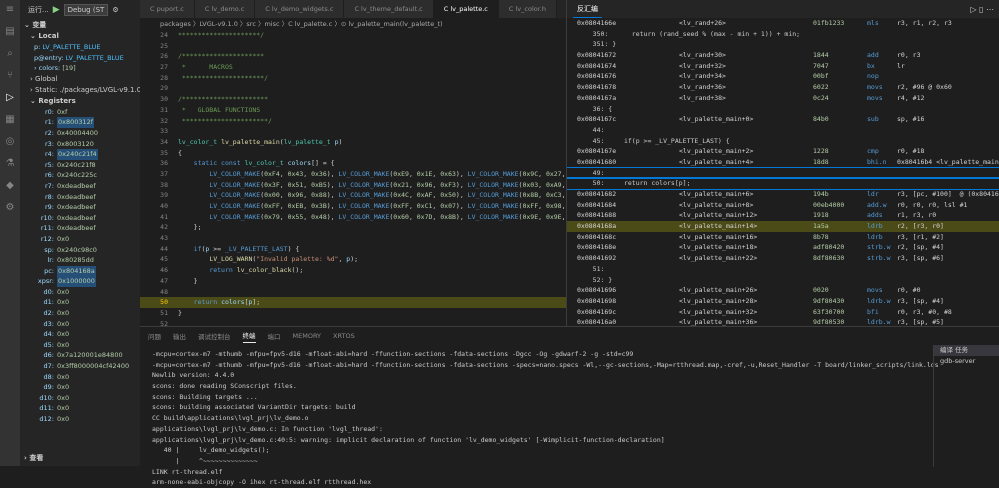  What do you see at coordinates (80, 377) in the screenshot?
I see `register-row: d8: 0x0` at bounding box center [80, 377].